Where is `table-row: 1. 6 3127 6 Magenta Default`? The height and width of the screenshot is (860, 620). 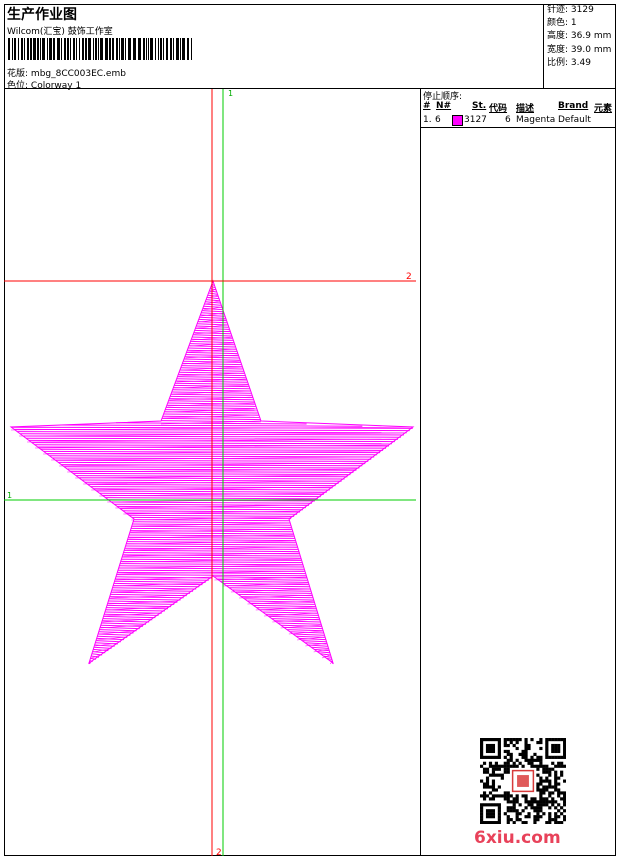
table-row: 1. 6 3127 6 Magenta Default is located at coordinates (518, 121).